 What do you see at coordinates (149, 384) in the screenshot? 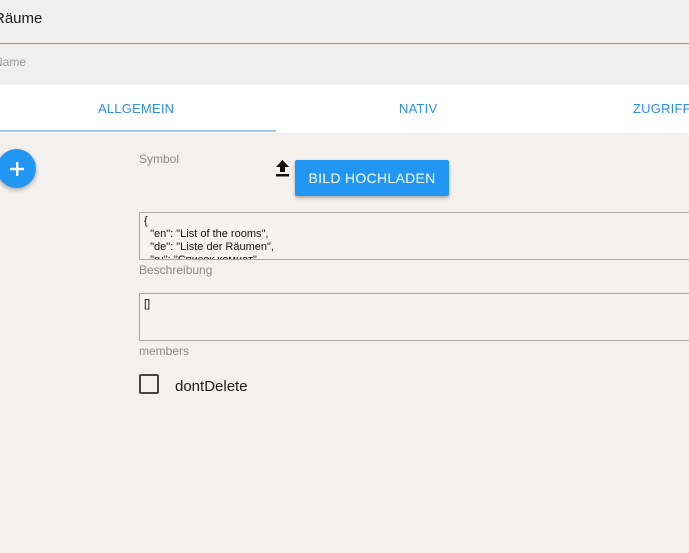
I see `dont-delete-checkbox` at bounding box center [149, 384].